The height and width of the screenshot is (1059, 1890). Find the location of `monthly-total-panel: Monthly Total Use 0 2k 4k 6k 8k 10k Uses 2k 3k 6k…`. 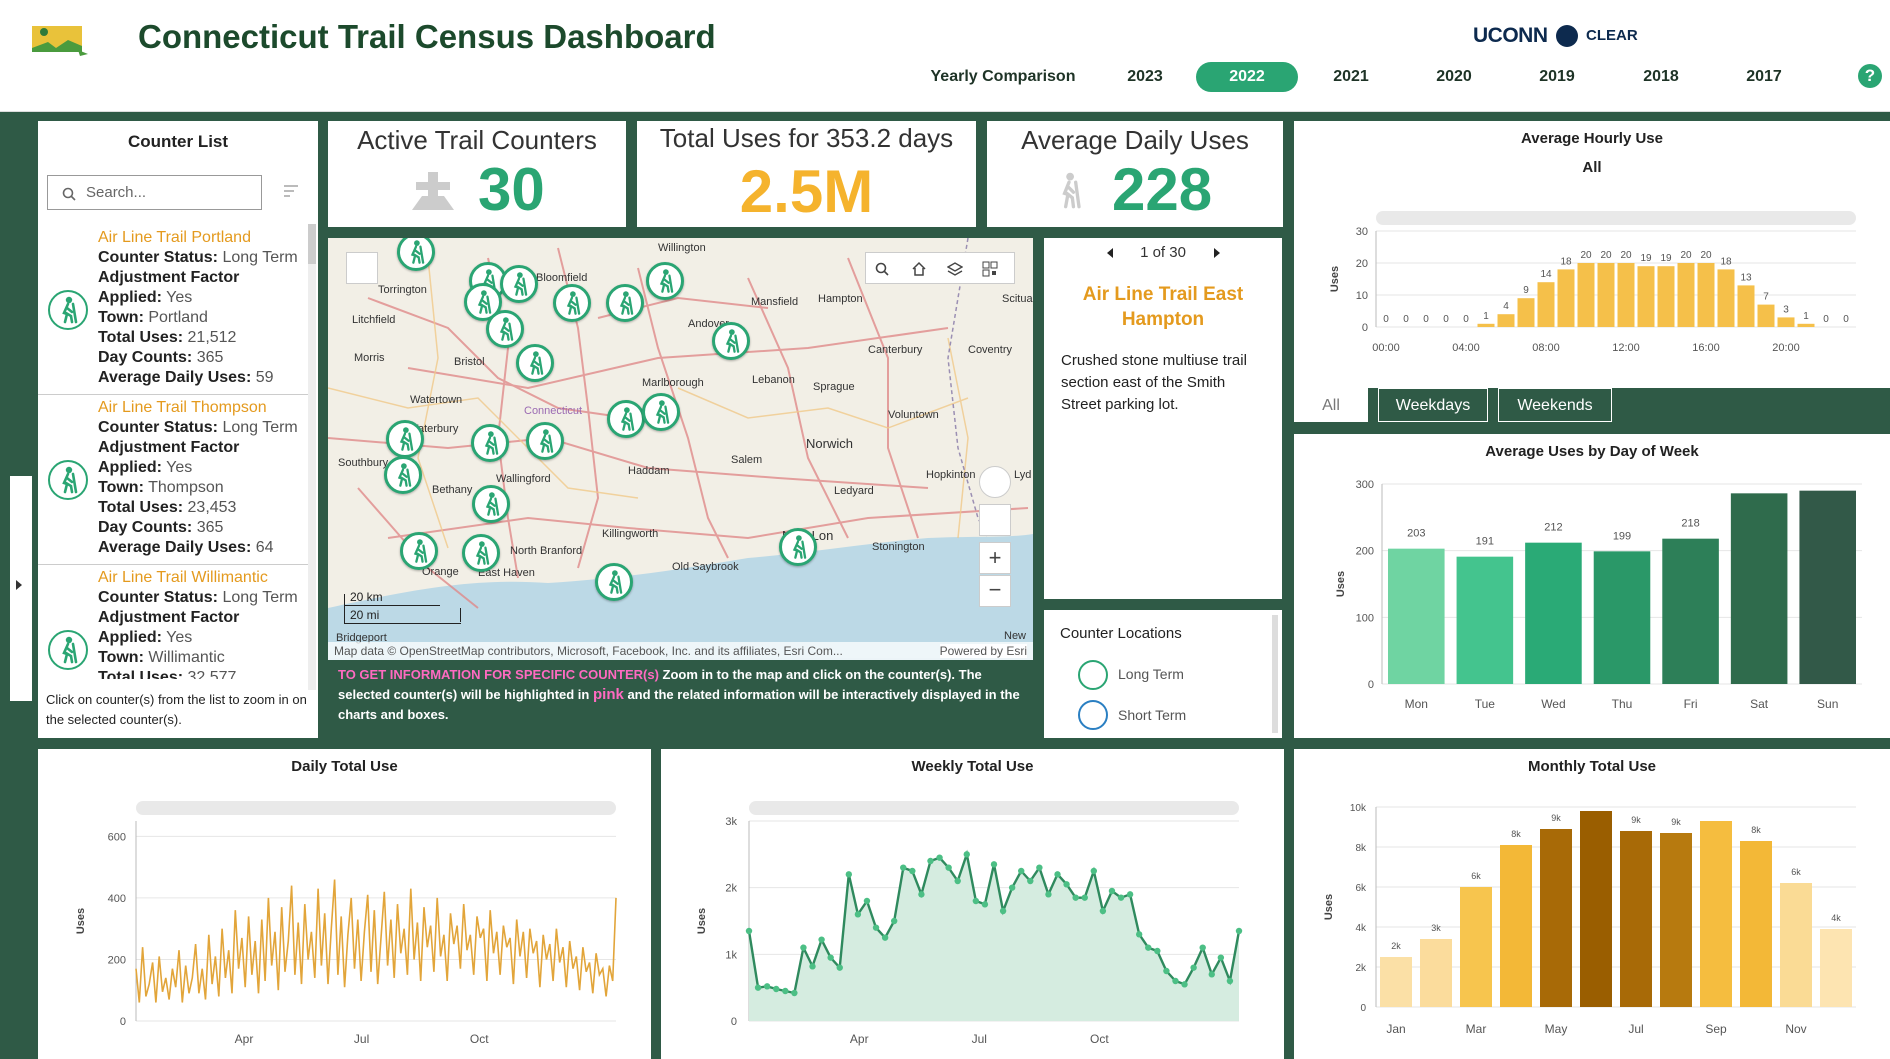

monthly-total-panel: Monthly Total Use 0 2k 4k 6k 8k 10k Uses 2k 3k 6k… is located at coordinates (1592, 904).